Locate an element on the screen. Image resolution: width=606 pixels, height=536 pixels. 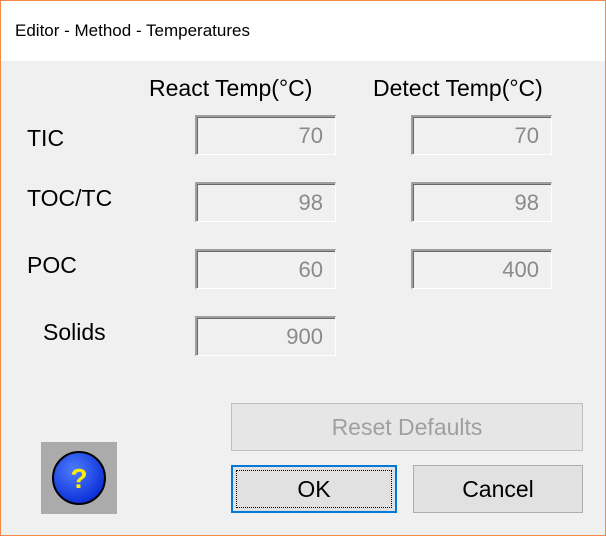
reset-defaults-button: Reset Defaults is located at coordinates (407, 427).